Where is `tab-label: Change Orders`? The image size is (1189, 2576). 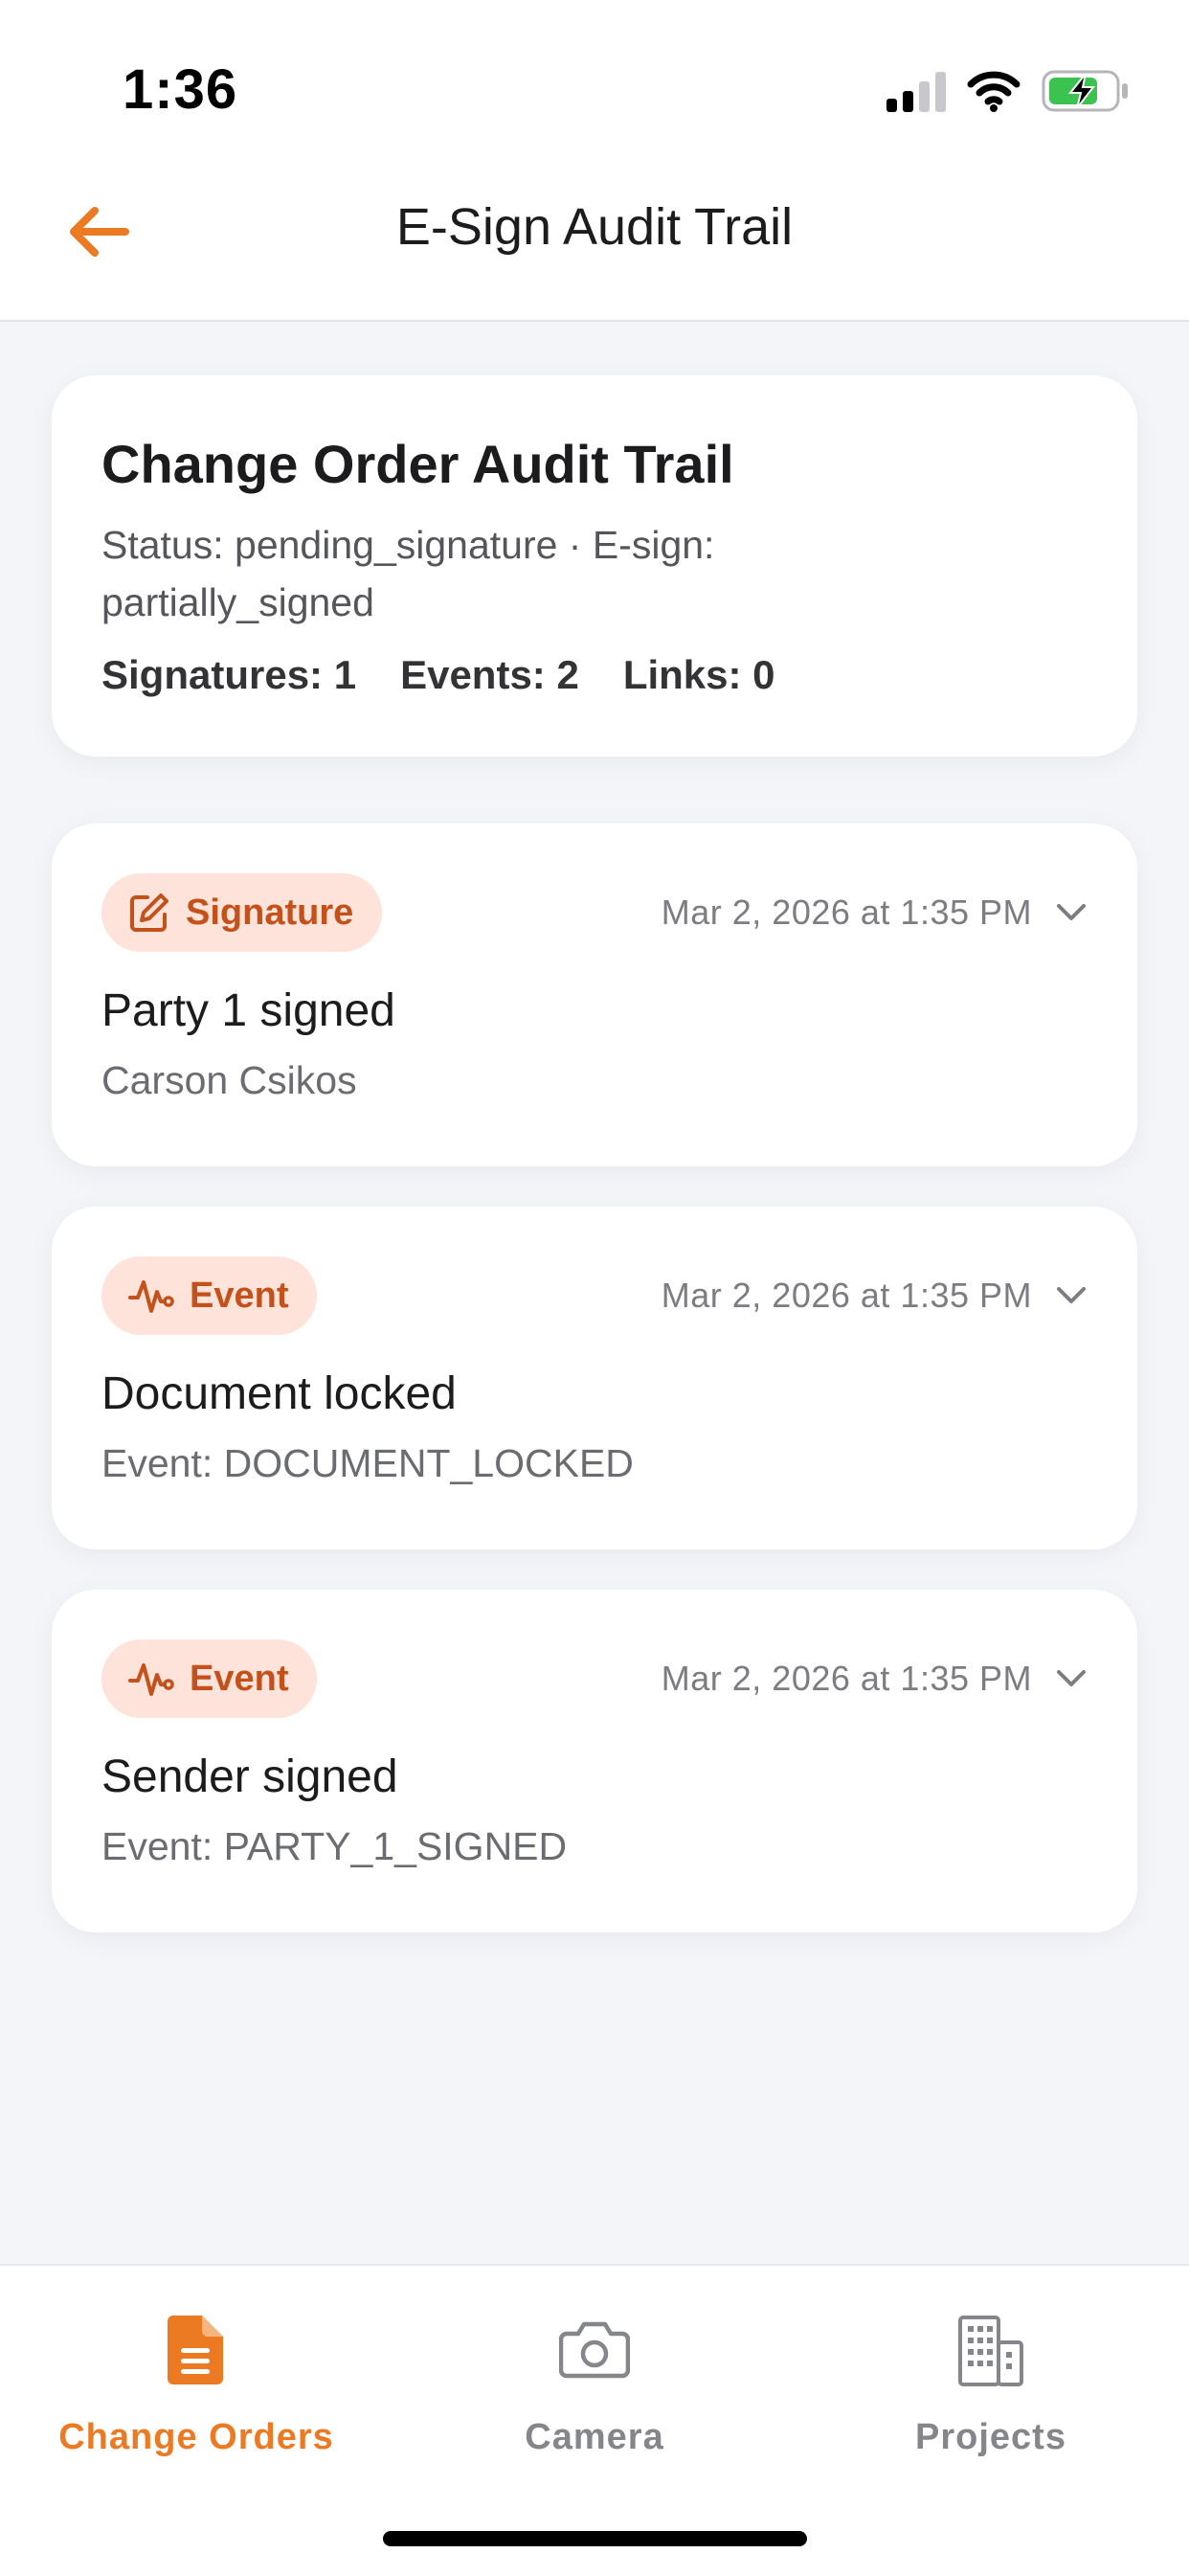
tab-label: Change Orders is located at coordinates (196, 2437).